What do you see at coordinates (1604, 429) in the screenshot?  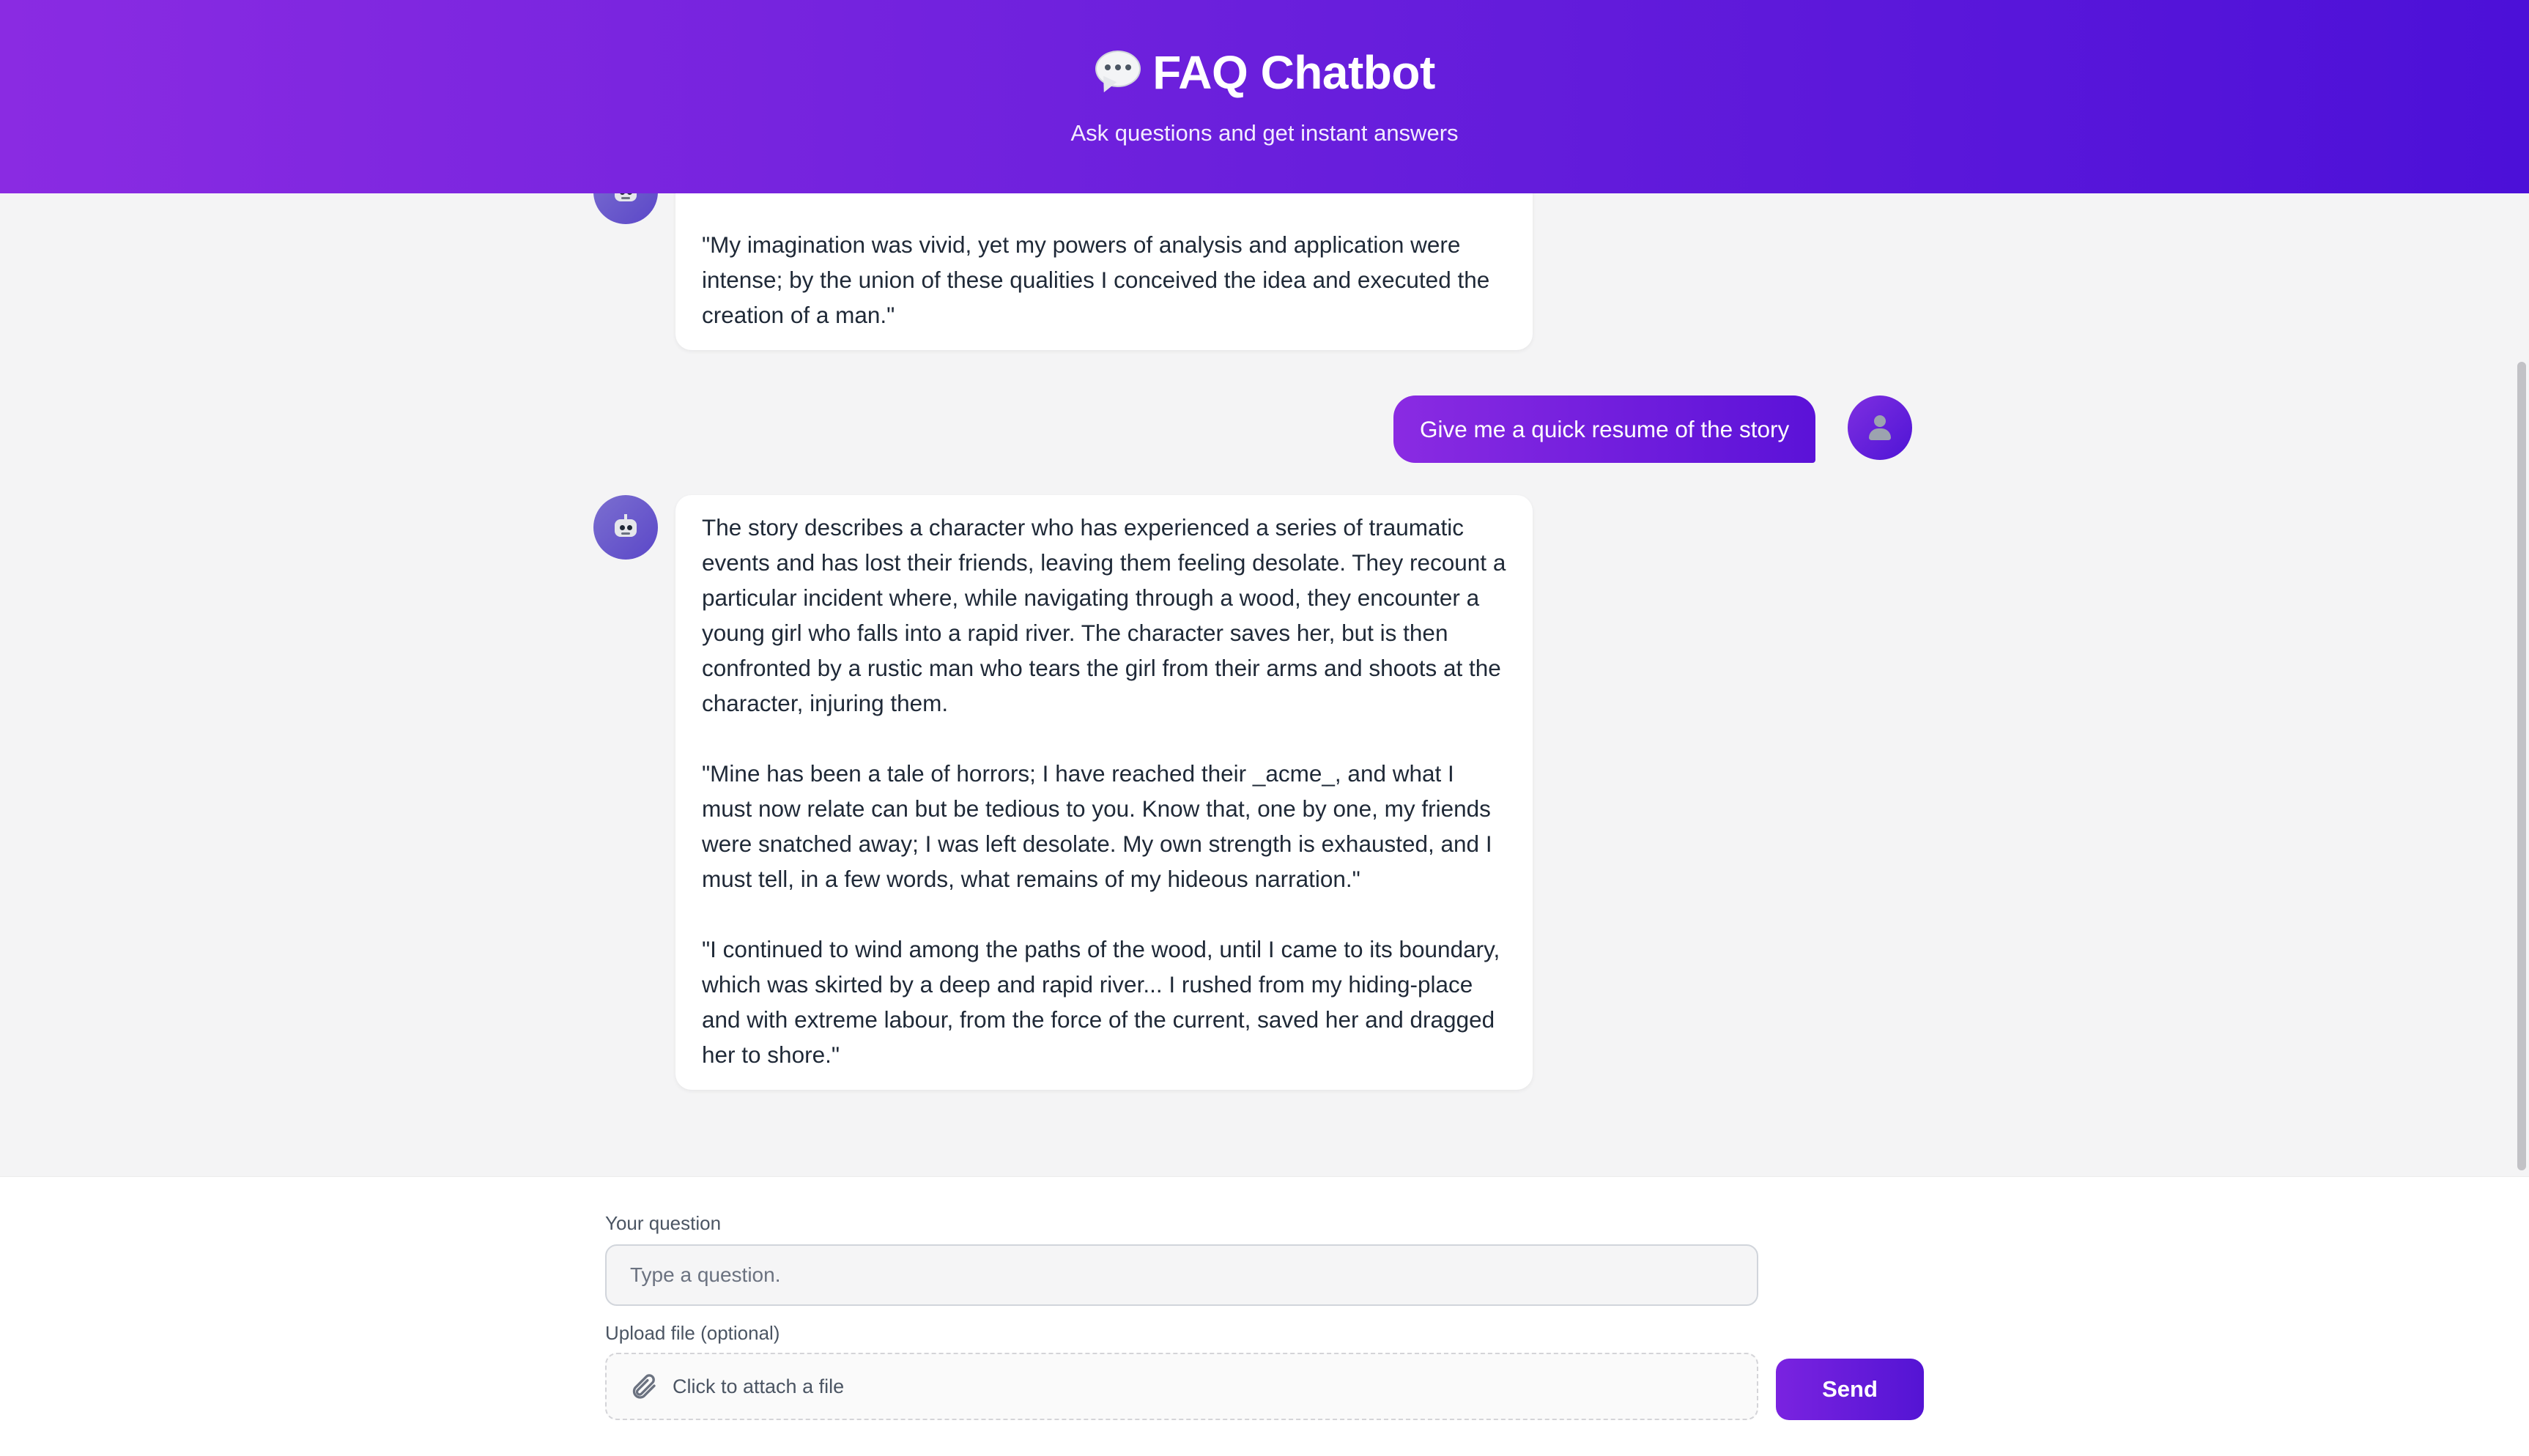 I see `user-message: Give me a quick resume of the story` at bounding box center [1604, 429].